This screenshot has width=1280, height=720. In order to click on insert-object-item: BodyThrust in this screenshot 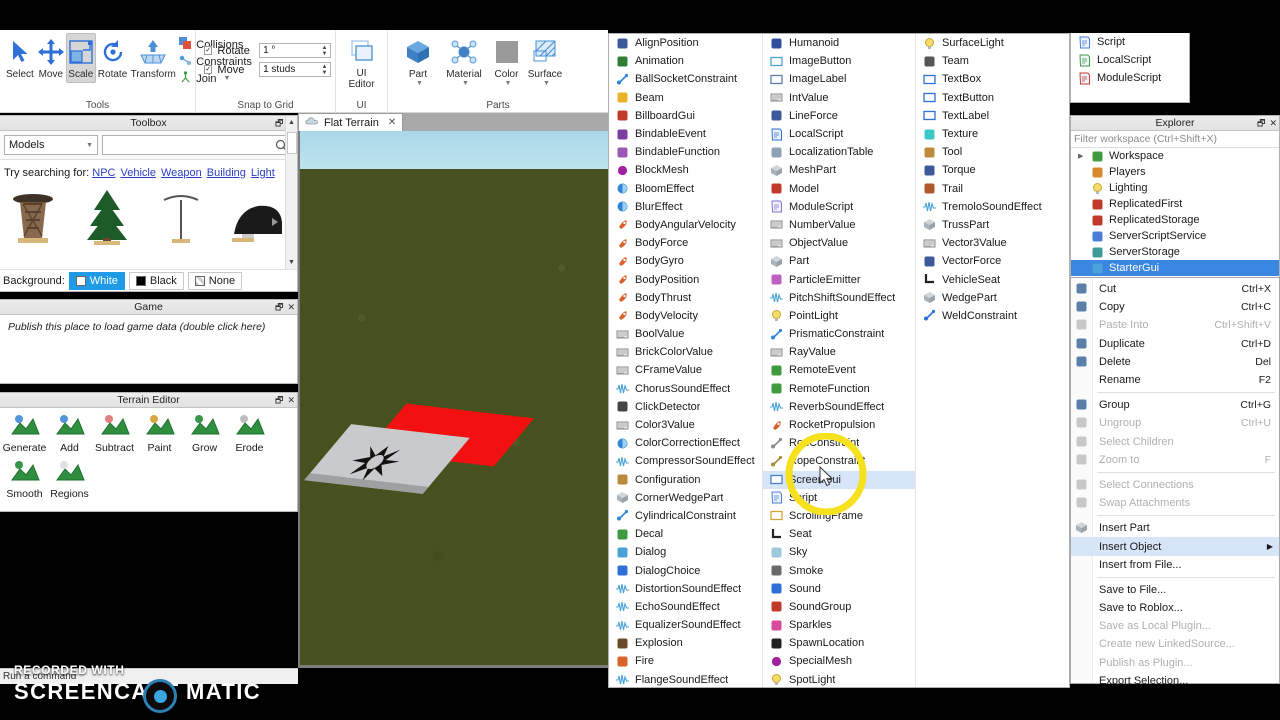, I will do `click(685, 298)`.